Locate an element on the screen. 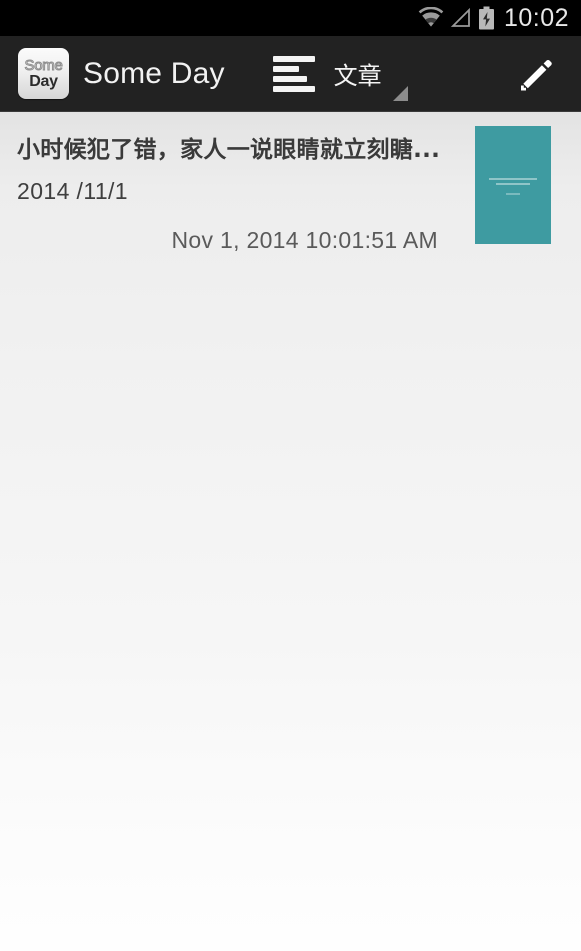 Image resolution: width=581 pixels, height=951 pixels. category-spinner: 文章 is located at coordinates (340, 74).